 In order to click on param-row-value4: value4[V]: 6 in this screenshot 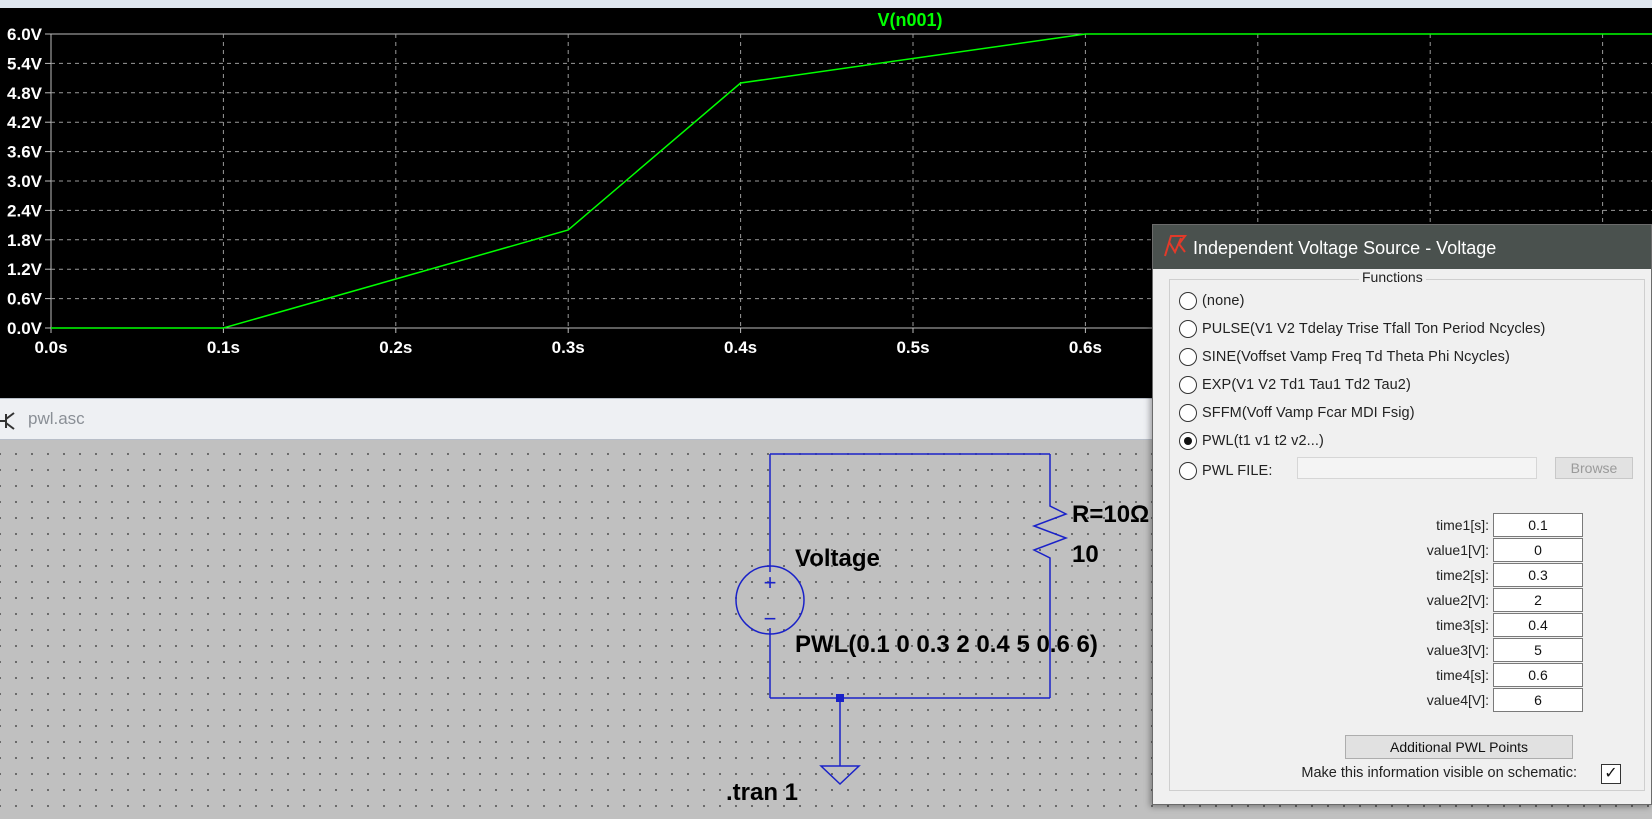, I will do `click(1458, 700)`.